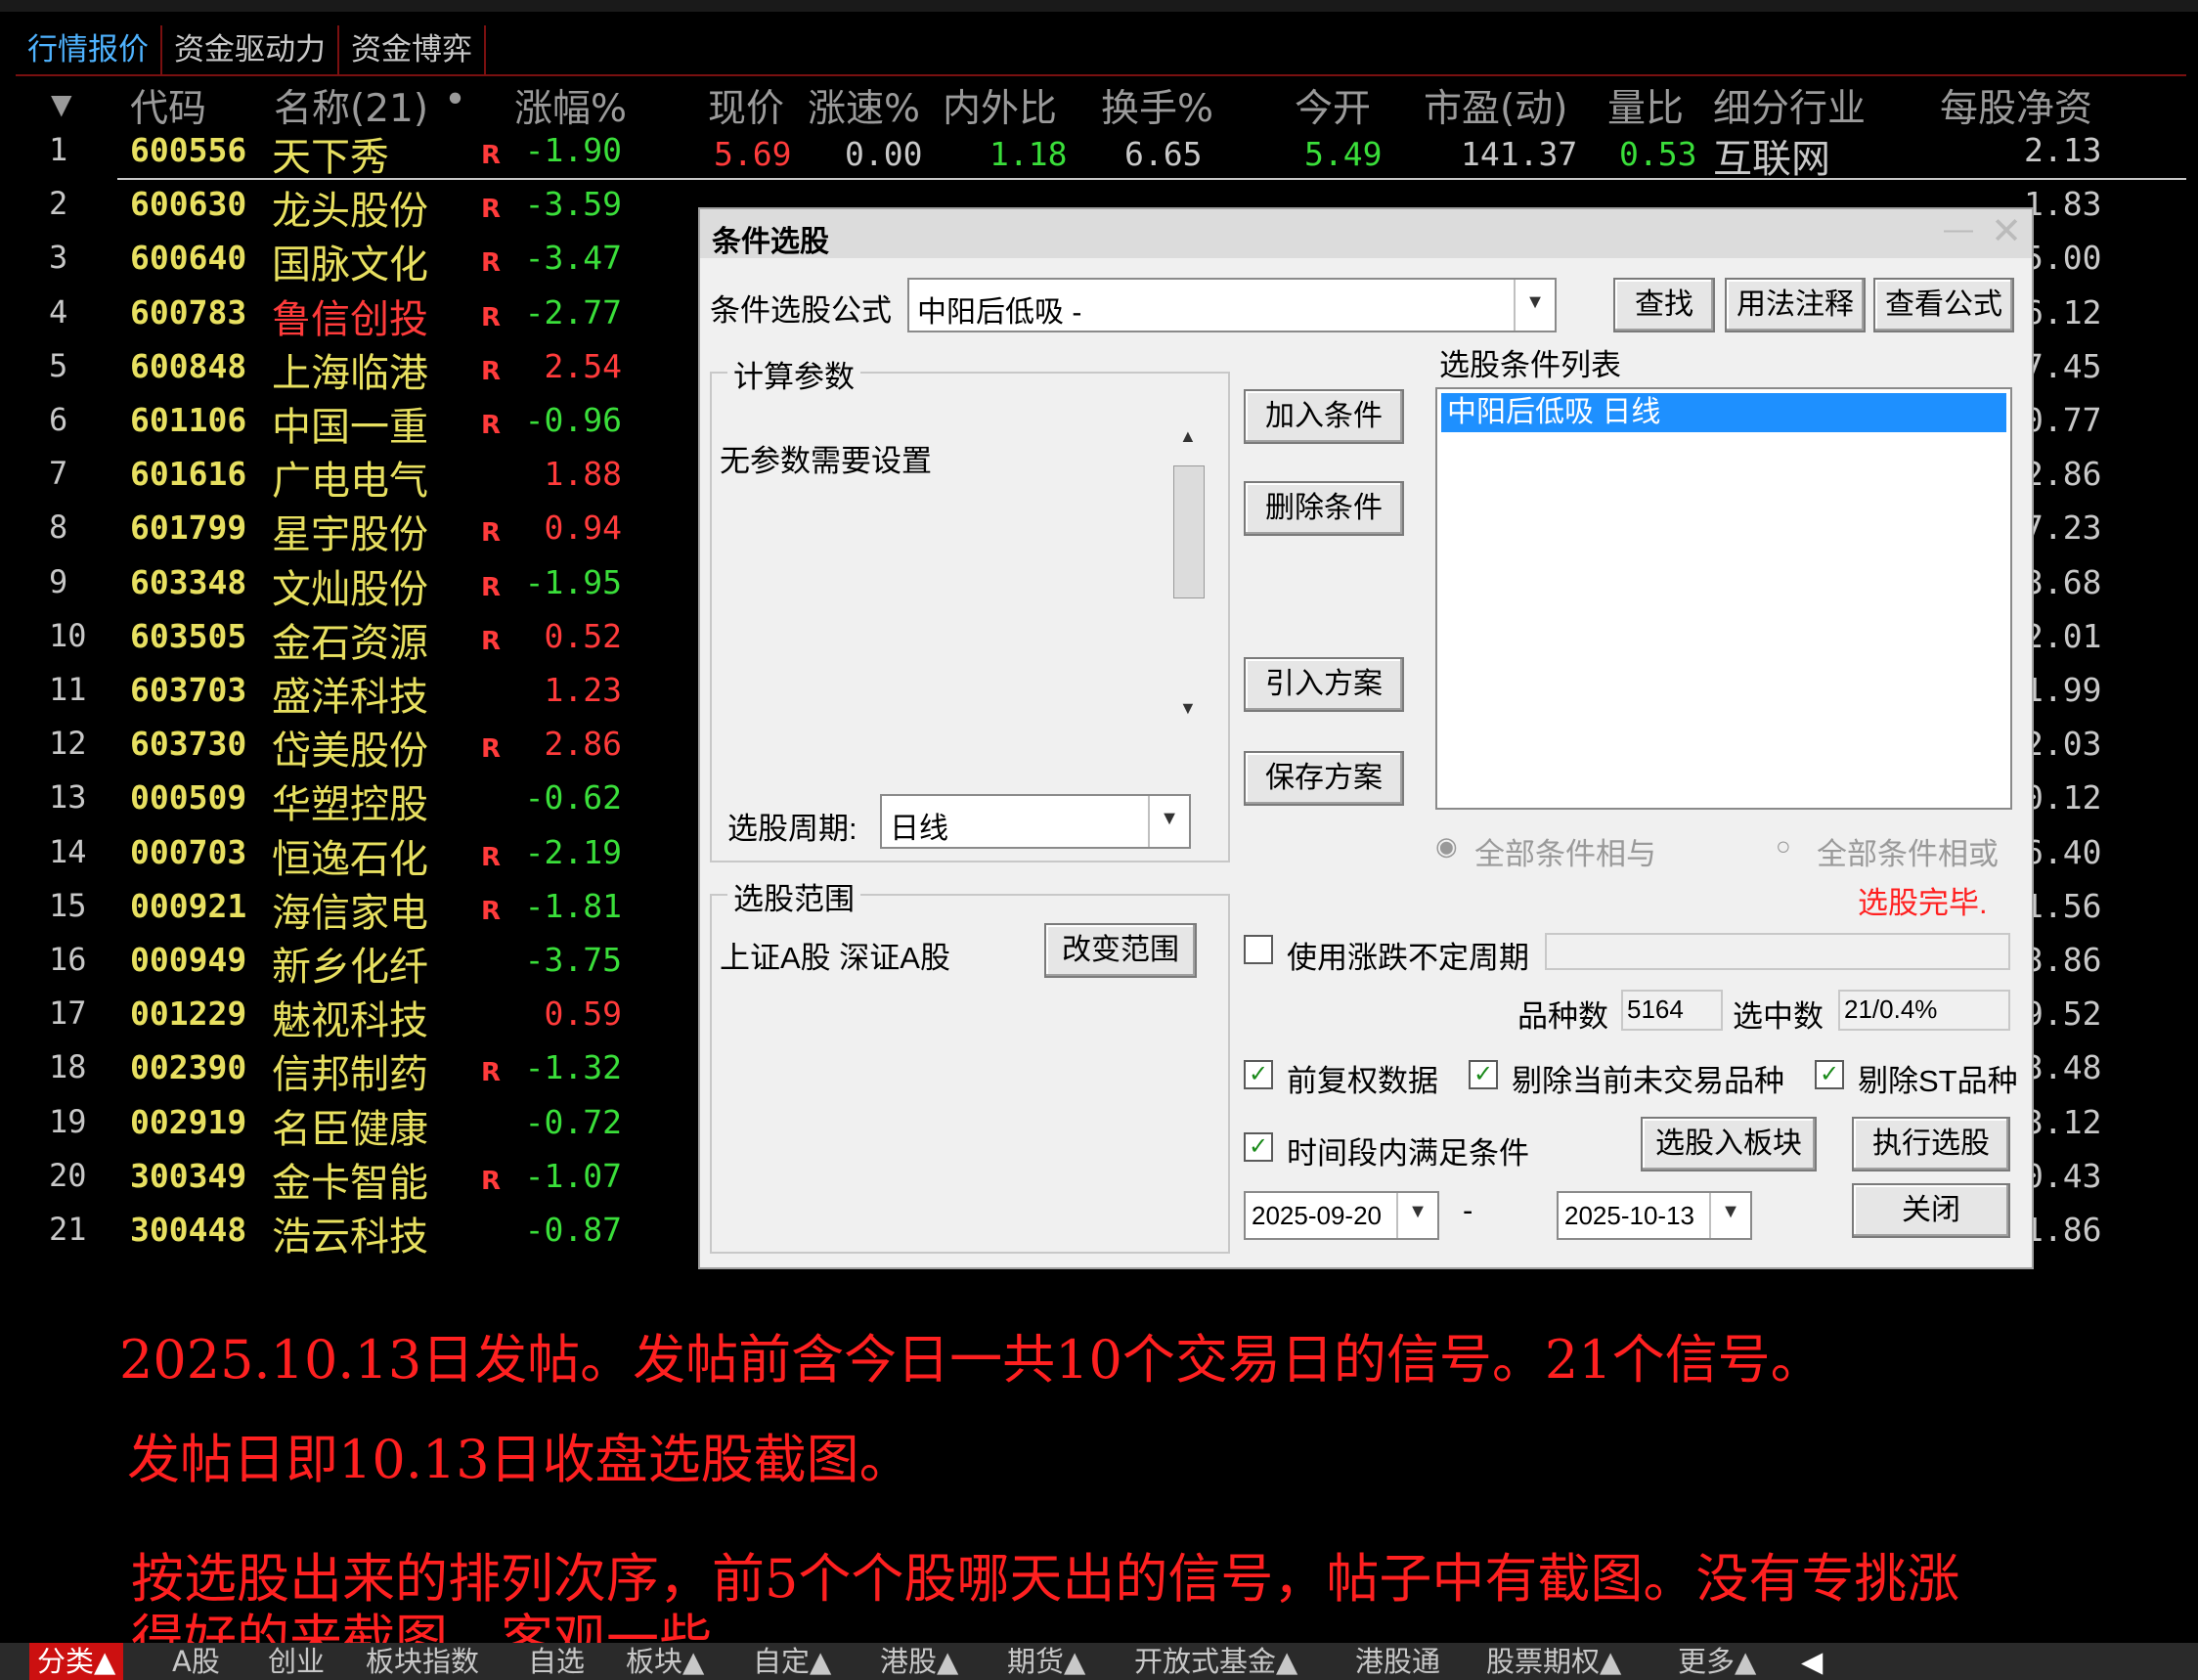 The image size is (2198, 1680). Describe the element at coordinates (68, 797) in the screenshot. I see `row-number: 13` at that location.